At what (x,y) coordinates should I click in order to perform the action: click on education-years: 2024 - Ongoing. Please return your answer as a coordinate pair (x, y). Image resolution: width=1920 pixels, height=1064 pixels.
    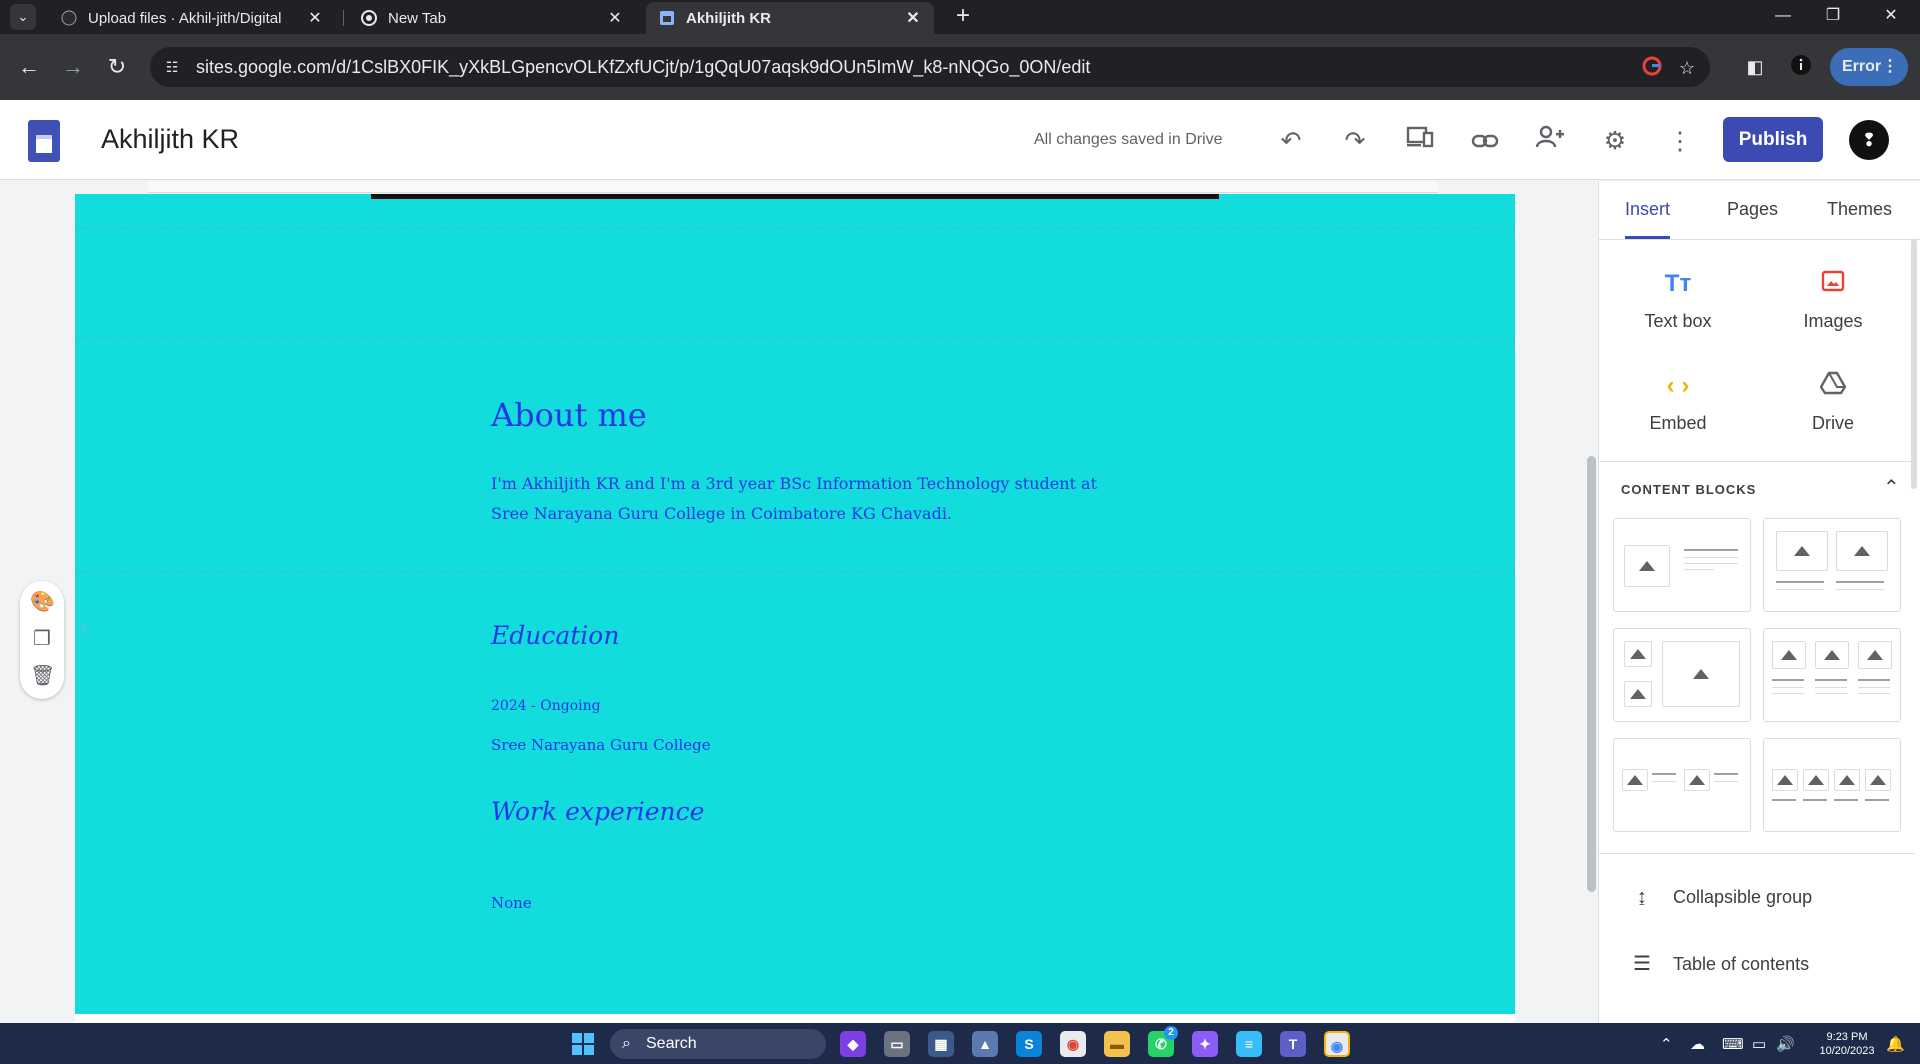
    Looking at the image, I should click on (546, 706).